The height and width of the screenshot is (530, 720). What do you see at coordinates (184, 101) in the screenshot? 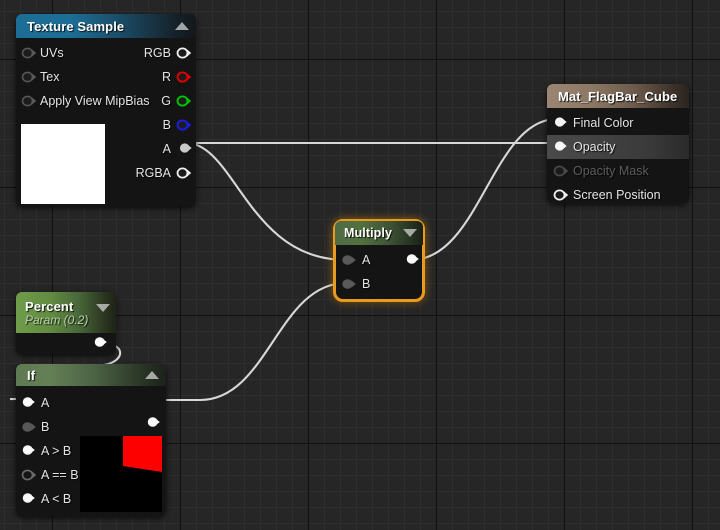
I see `output-pin-g-icon` at bounding box center [184, 101].